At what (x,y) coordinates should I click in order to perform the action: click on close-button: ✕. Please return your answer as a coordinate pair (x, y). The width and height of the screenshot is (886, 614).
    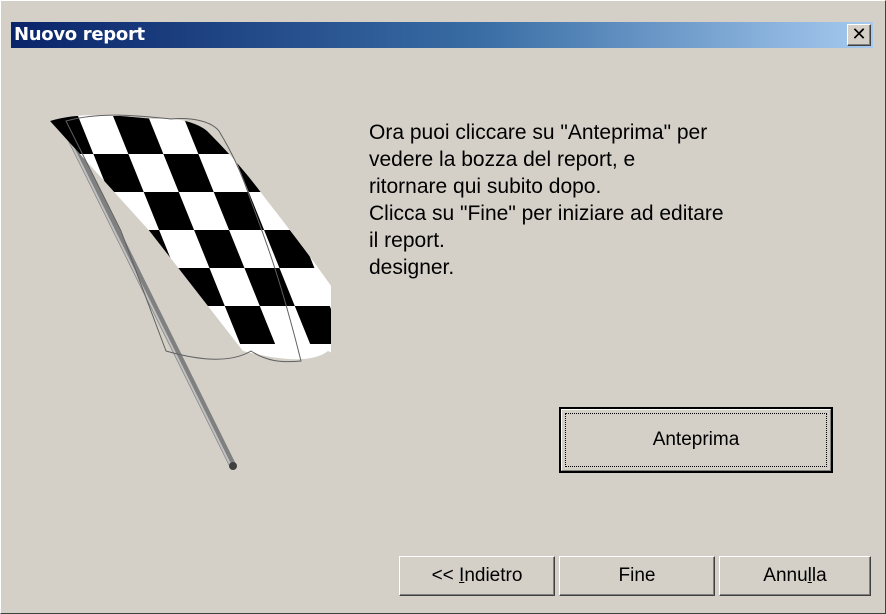
    Looking at the image, I should click on (859, 35).